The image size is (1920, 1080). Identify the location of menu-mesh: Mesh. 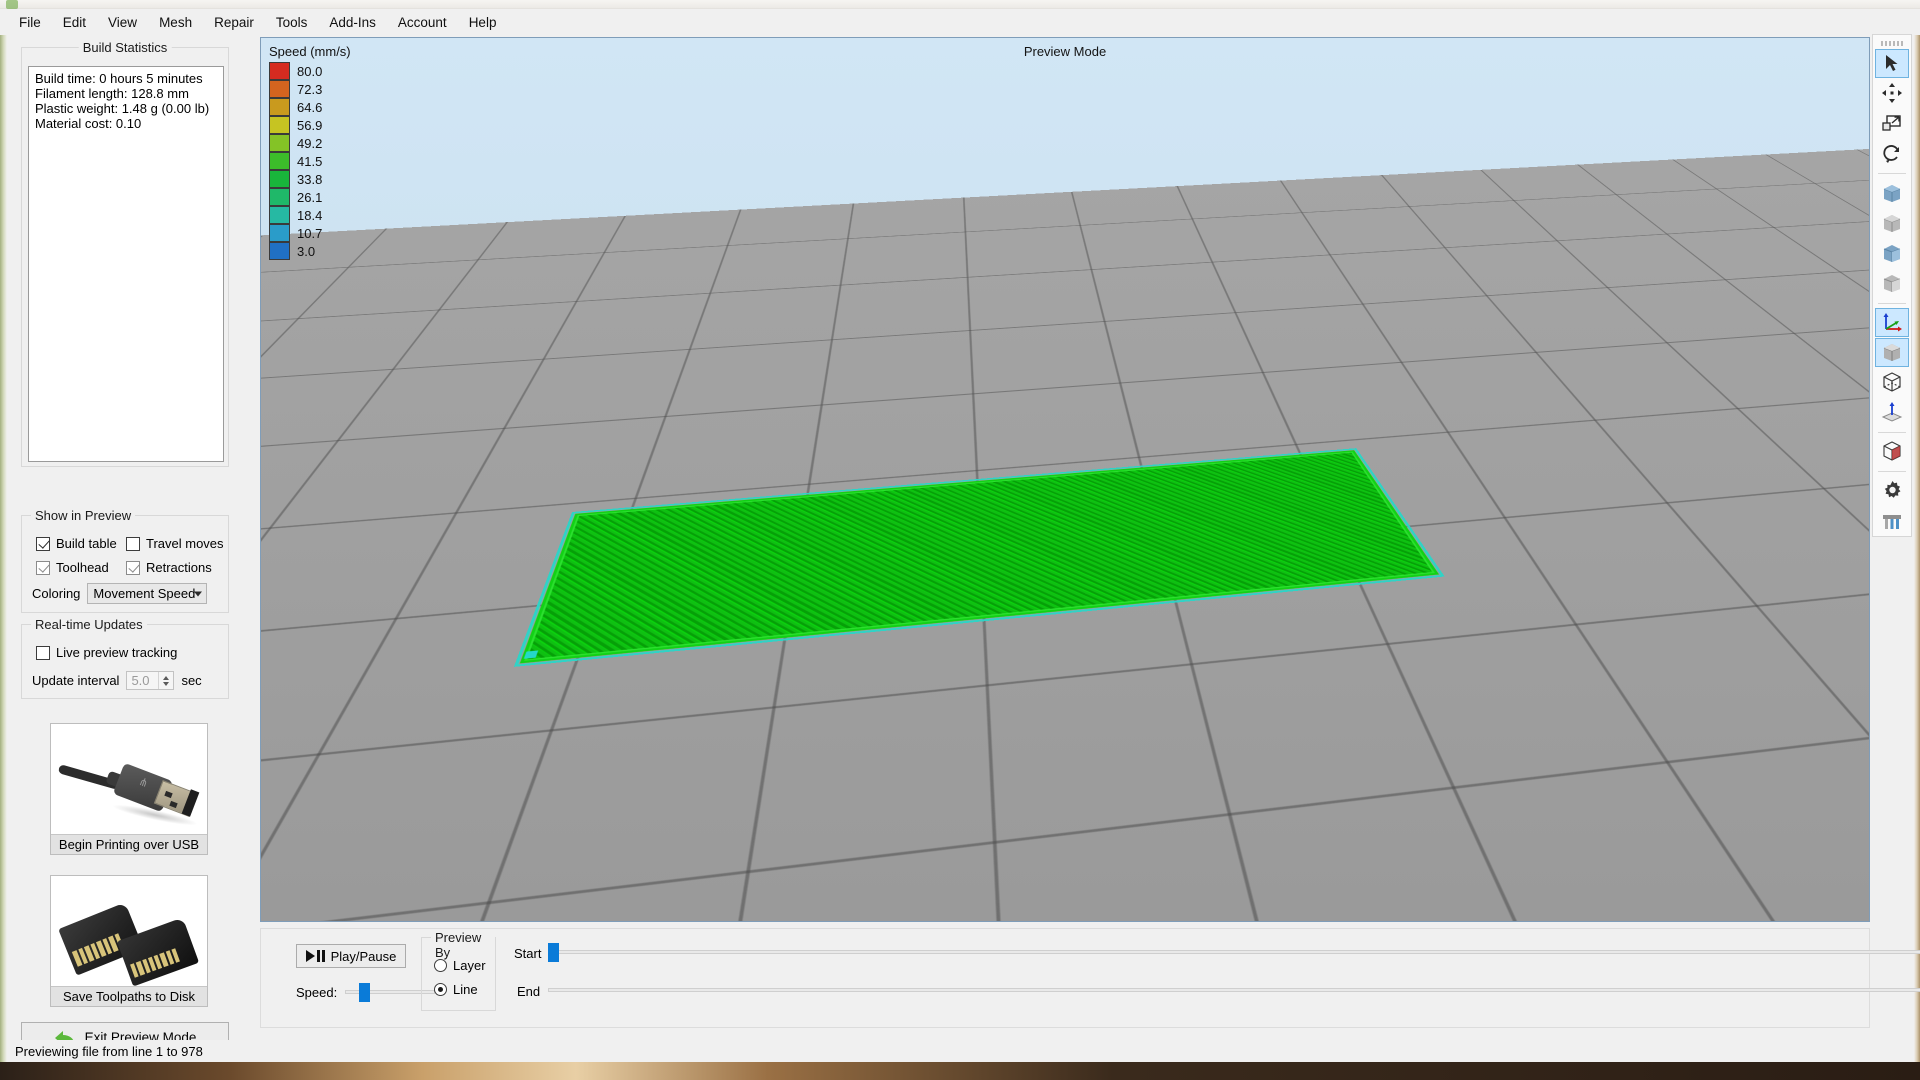
(175, 22).